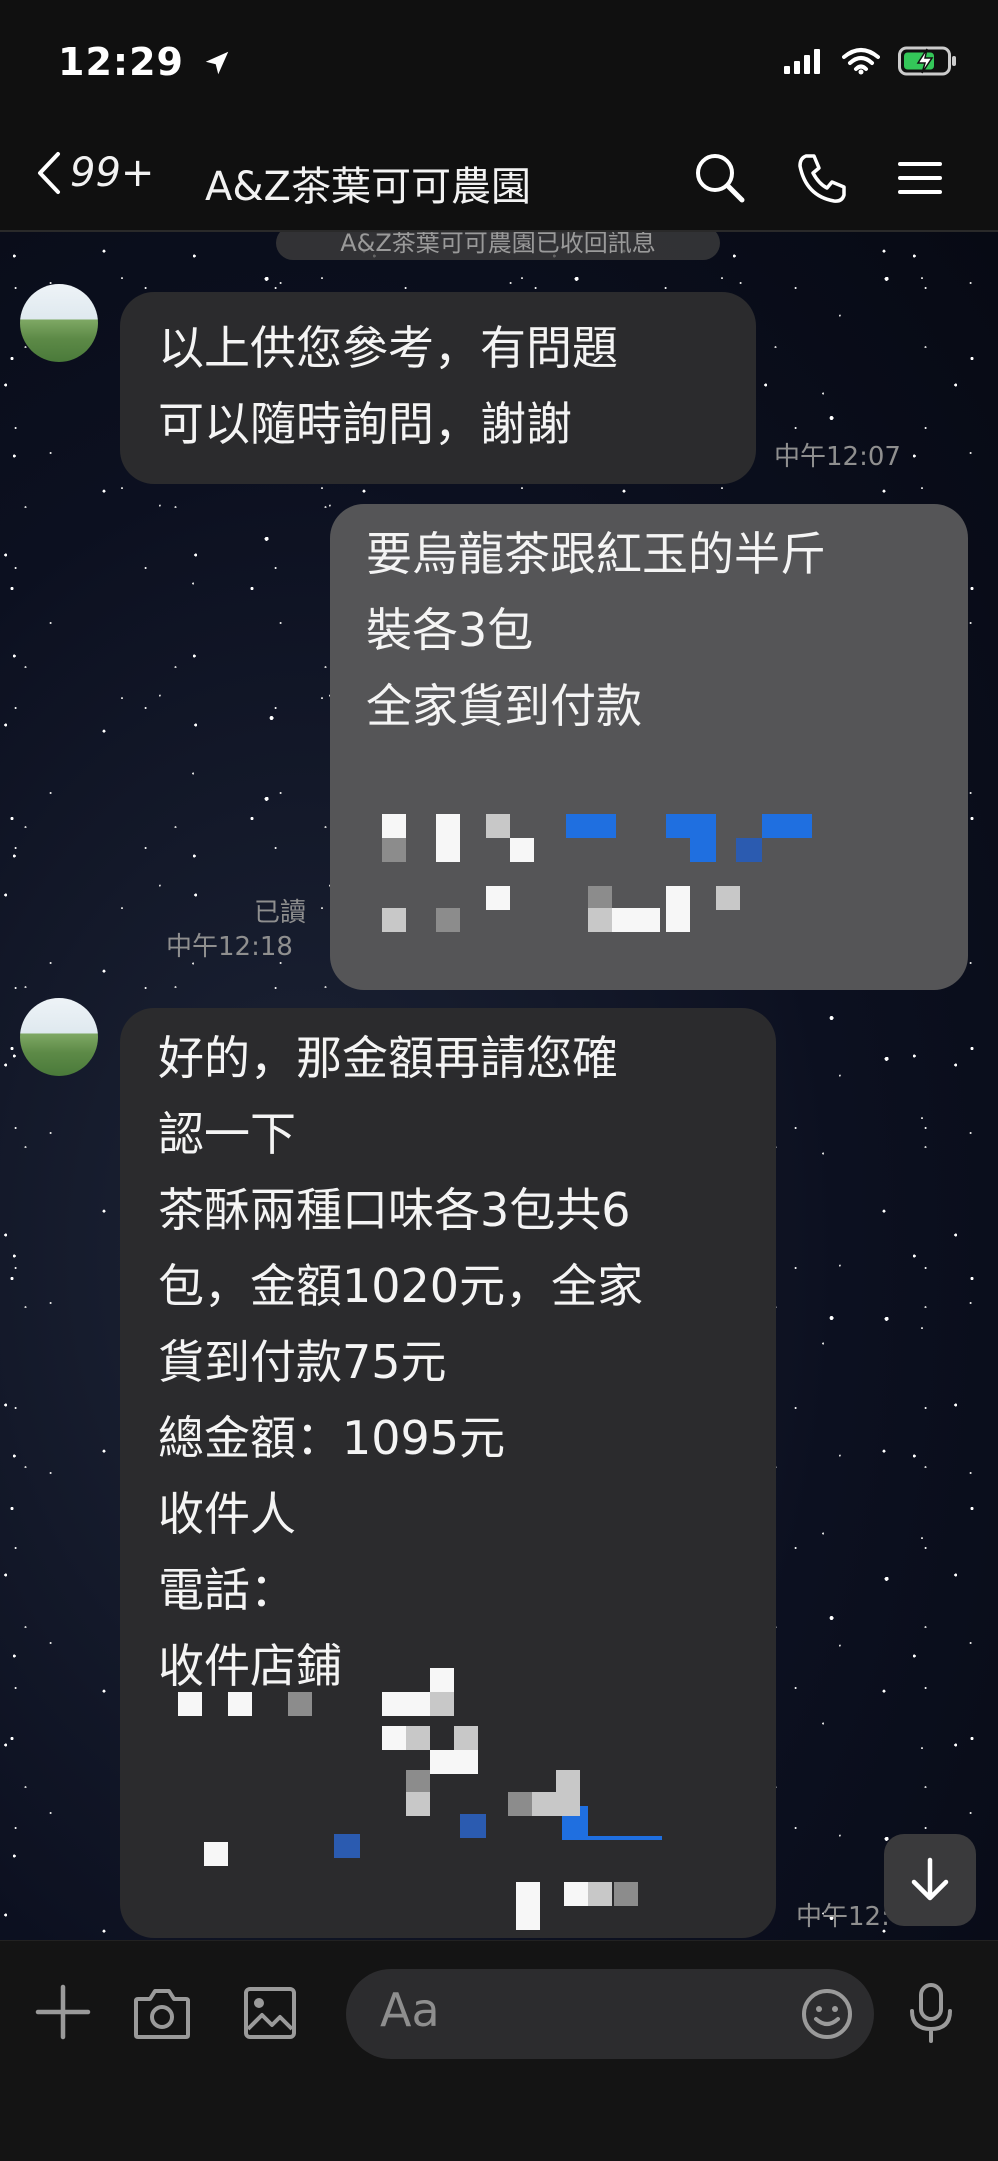 Image resolution: width=998 pixels, height=2161 pixels. What do you see at coordinates (498, 246) in the screenshot?
I see `recall-notice: A&Z茶葉可可農園已收回訊息` at bounding box center [498, 246].